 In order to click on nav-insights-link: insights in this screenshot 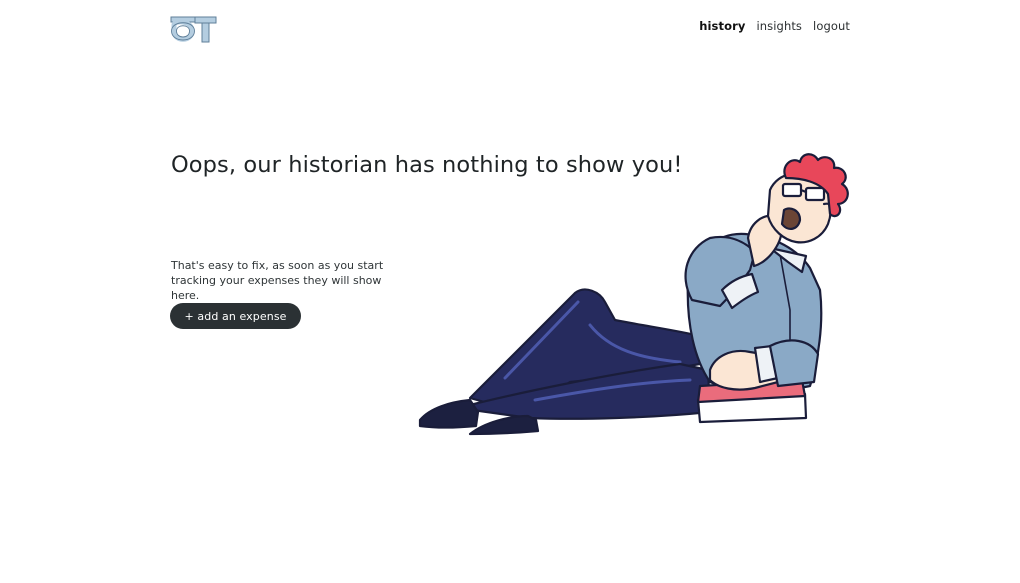, I will do `click(779, 26)`.